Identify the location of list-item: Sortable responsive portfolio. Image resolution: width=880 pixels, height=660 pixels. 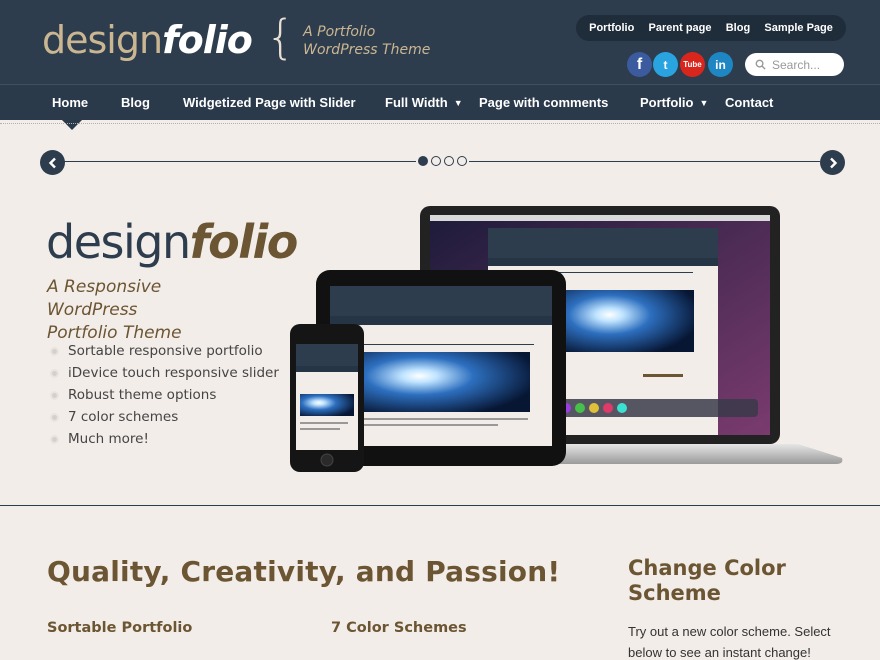
(164, 351).